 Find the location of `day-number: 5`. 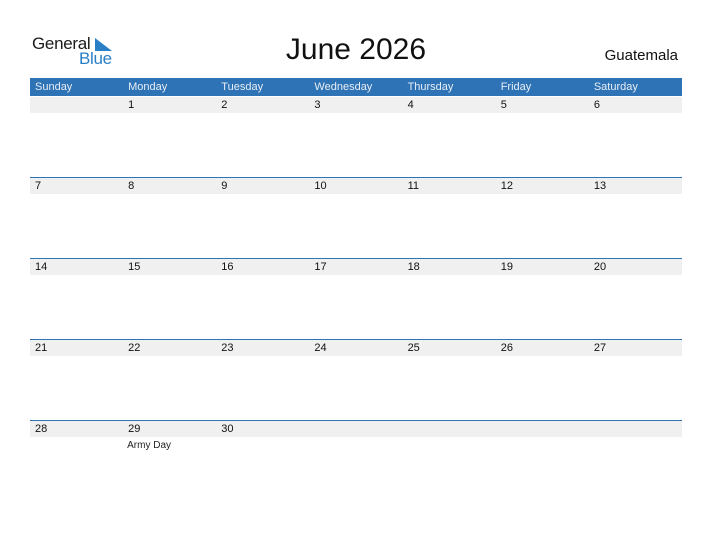

day-number: 5 is located at coordinates (503, 105).